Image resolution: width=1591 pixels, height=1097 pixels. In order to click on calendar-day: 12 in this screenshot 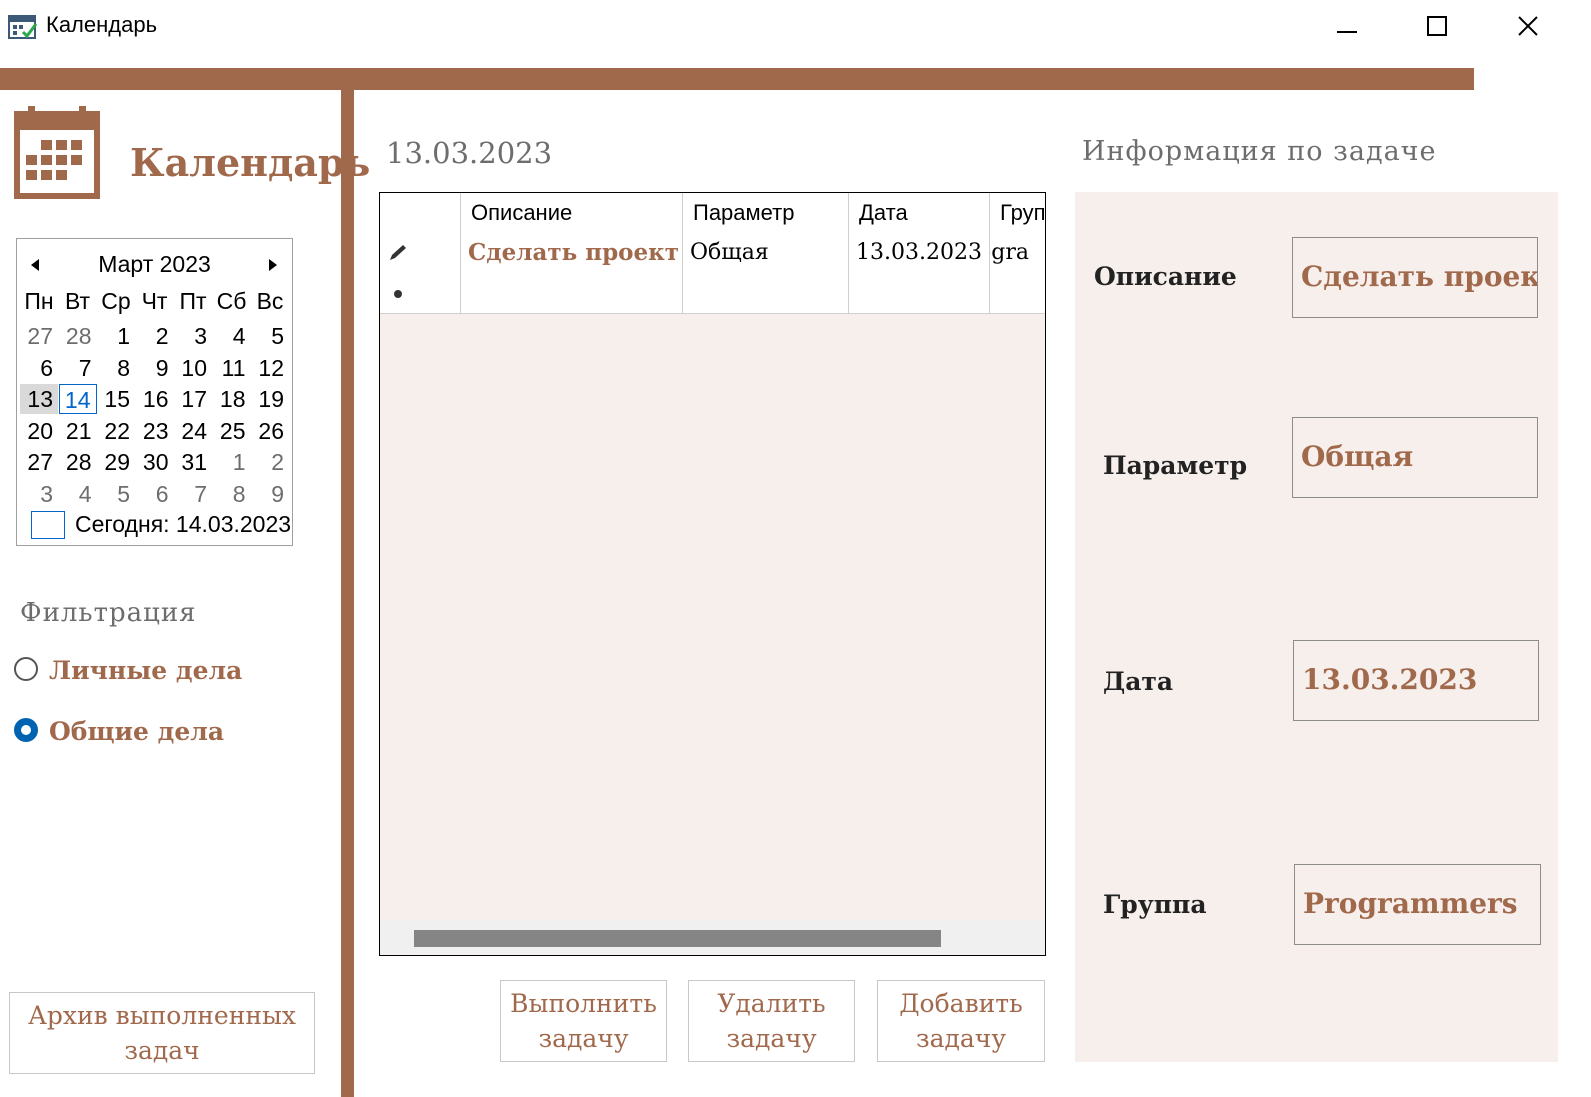, I will do `click(270, 368)`.